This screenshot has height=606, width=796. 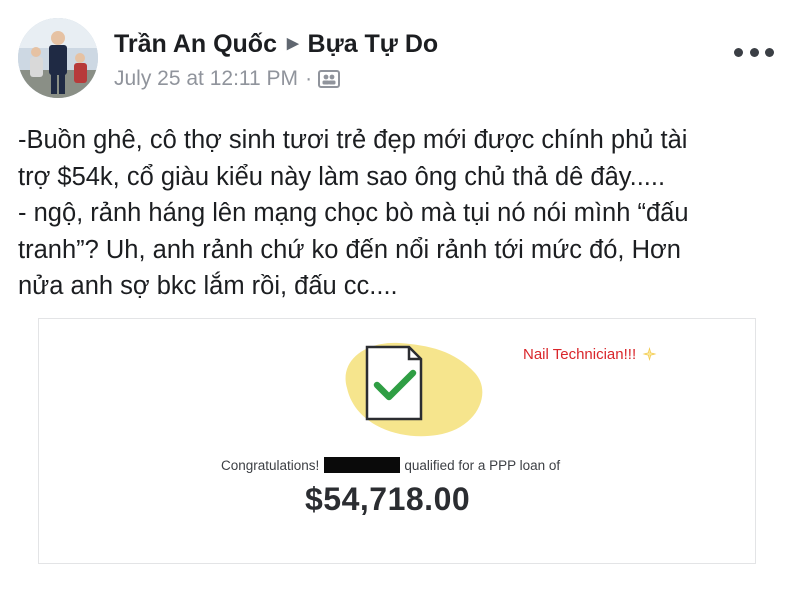 I want to click on more-options-icon, so click(x=754, y=52).